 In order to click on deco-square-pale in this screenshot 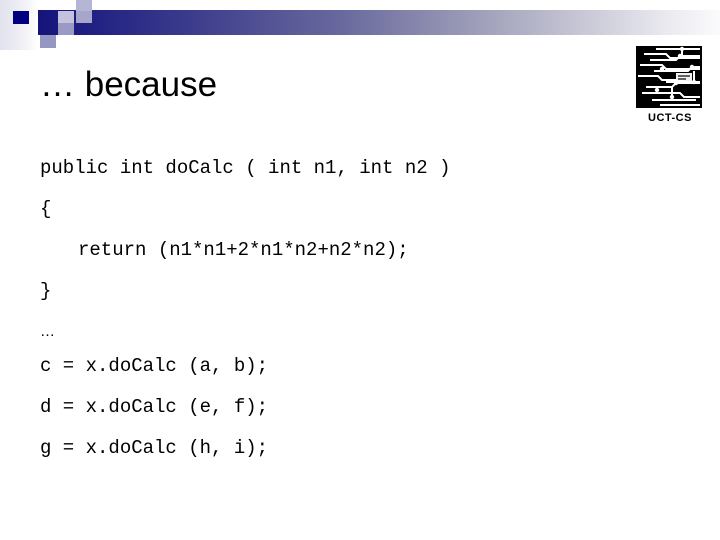, I will do `click(66, 17)`.